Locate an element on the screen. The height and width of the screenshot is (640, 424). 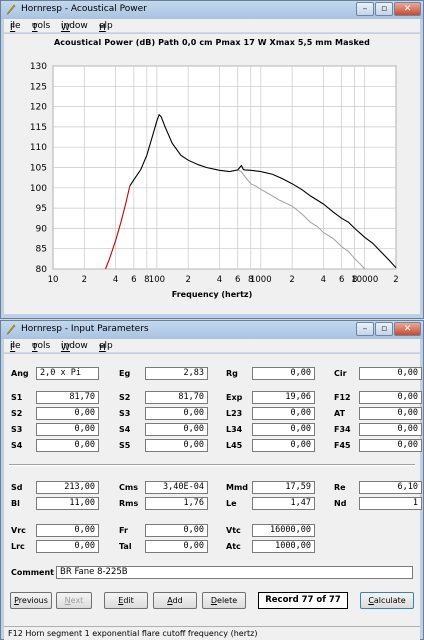
field-eg: 2,83 is located at coordinates (176, 373).